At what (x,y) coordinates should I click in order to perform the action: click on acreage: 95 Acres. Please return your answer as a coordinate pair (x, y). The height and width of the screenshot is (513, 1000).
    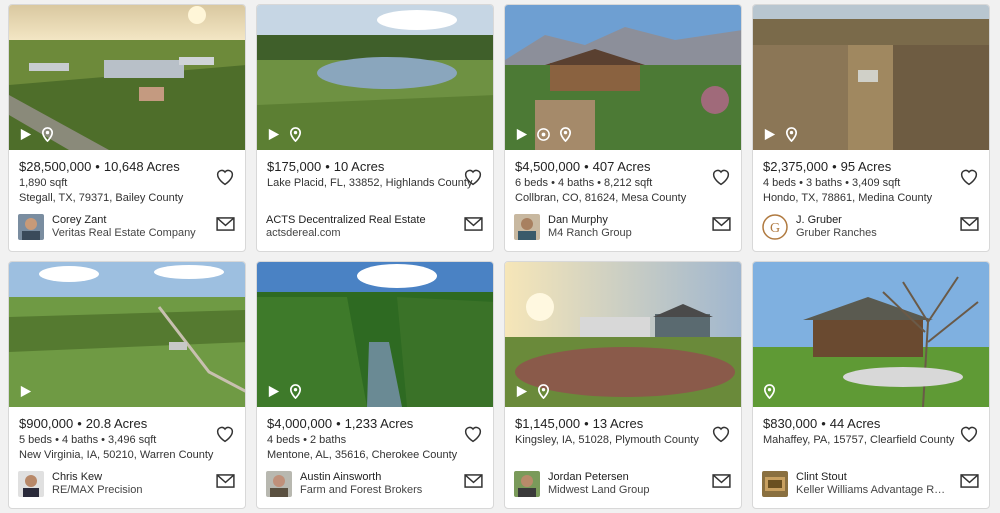
    Looking at the image, I should click on (866, 166).